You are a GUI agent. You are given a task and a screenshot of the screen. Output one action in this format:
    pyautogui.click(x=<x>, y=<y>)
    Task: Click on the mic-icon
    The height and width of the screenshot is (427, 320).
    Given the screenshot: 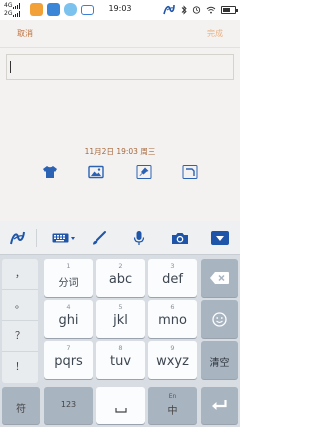 What is the action you would take?
    pyautogui.click(x=139, y=238)
    